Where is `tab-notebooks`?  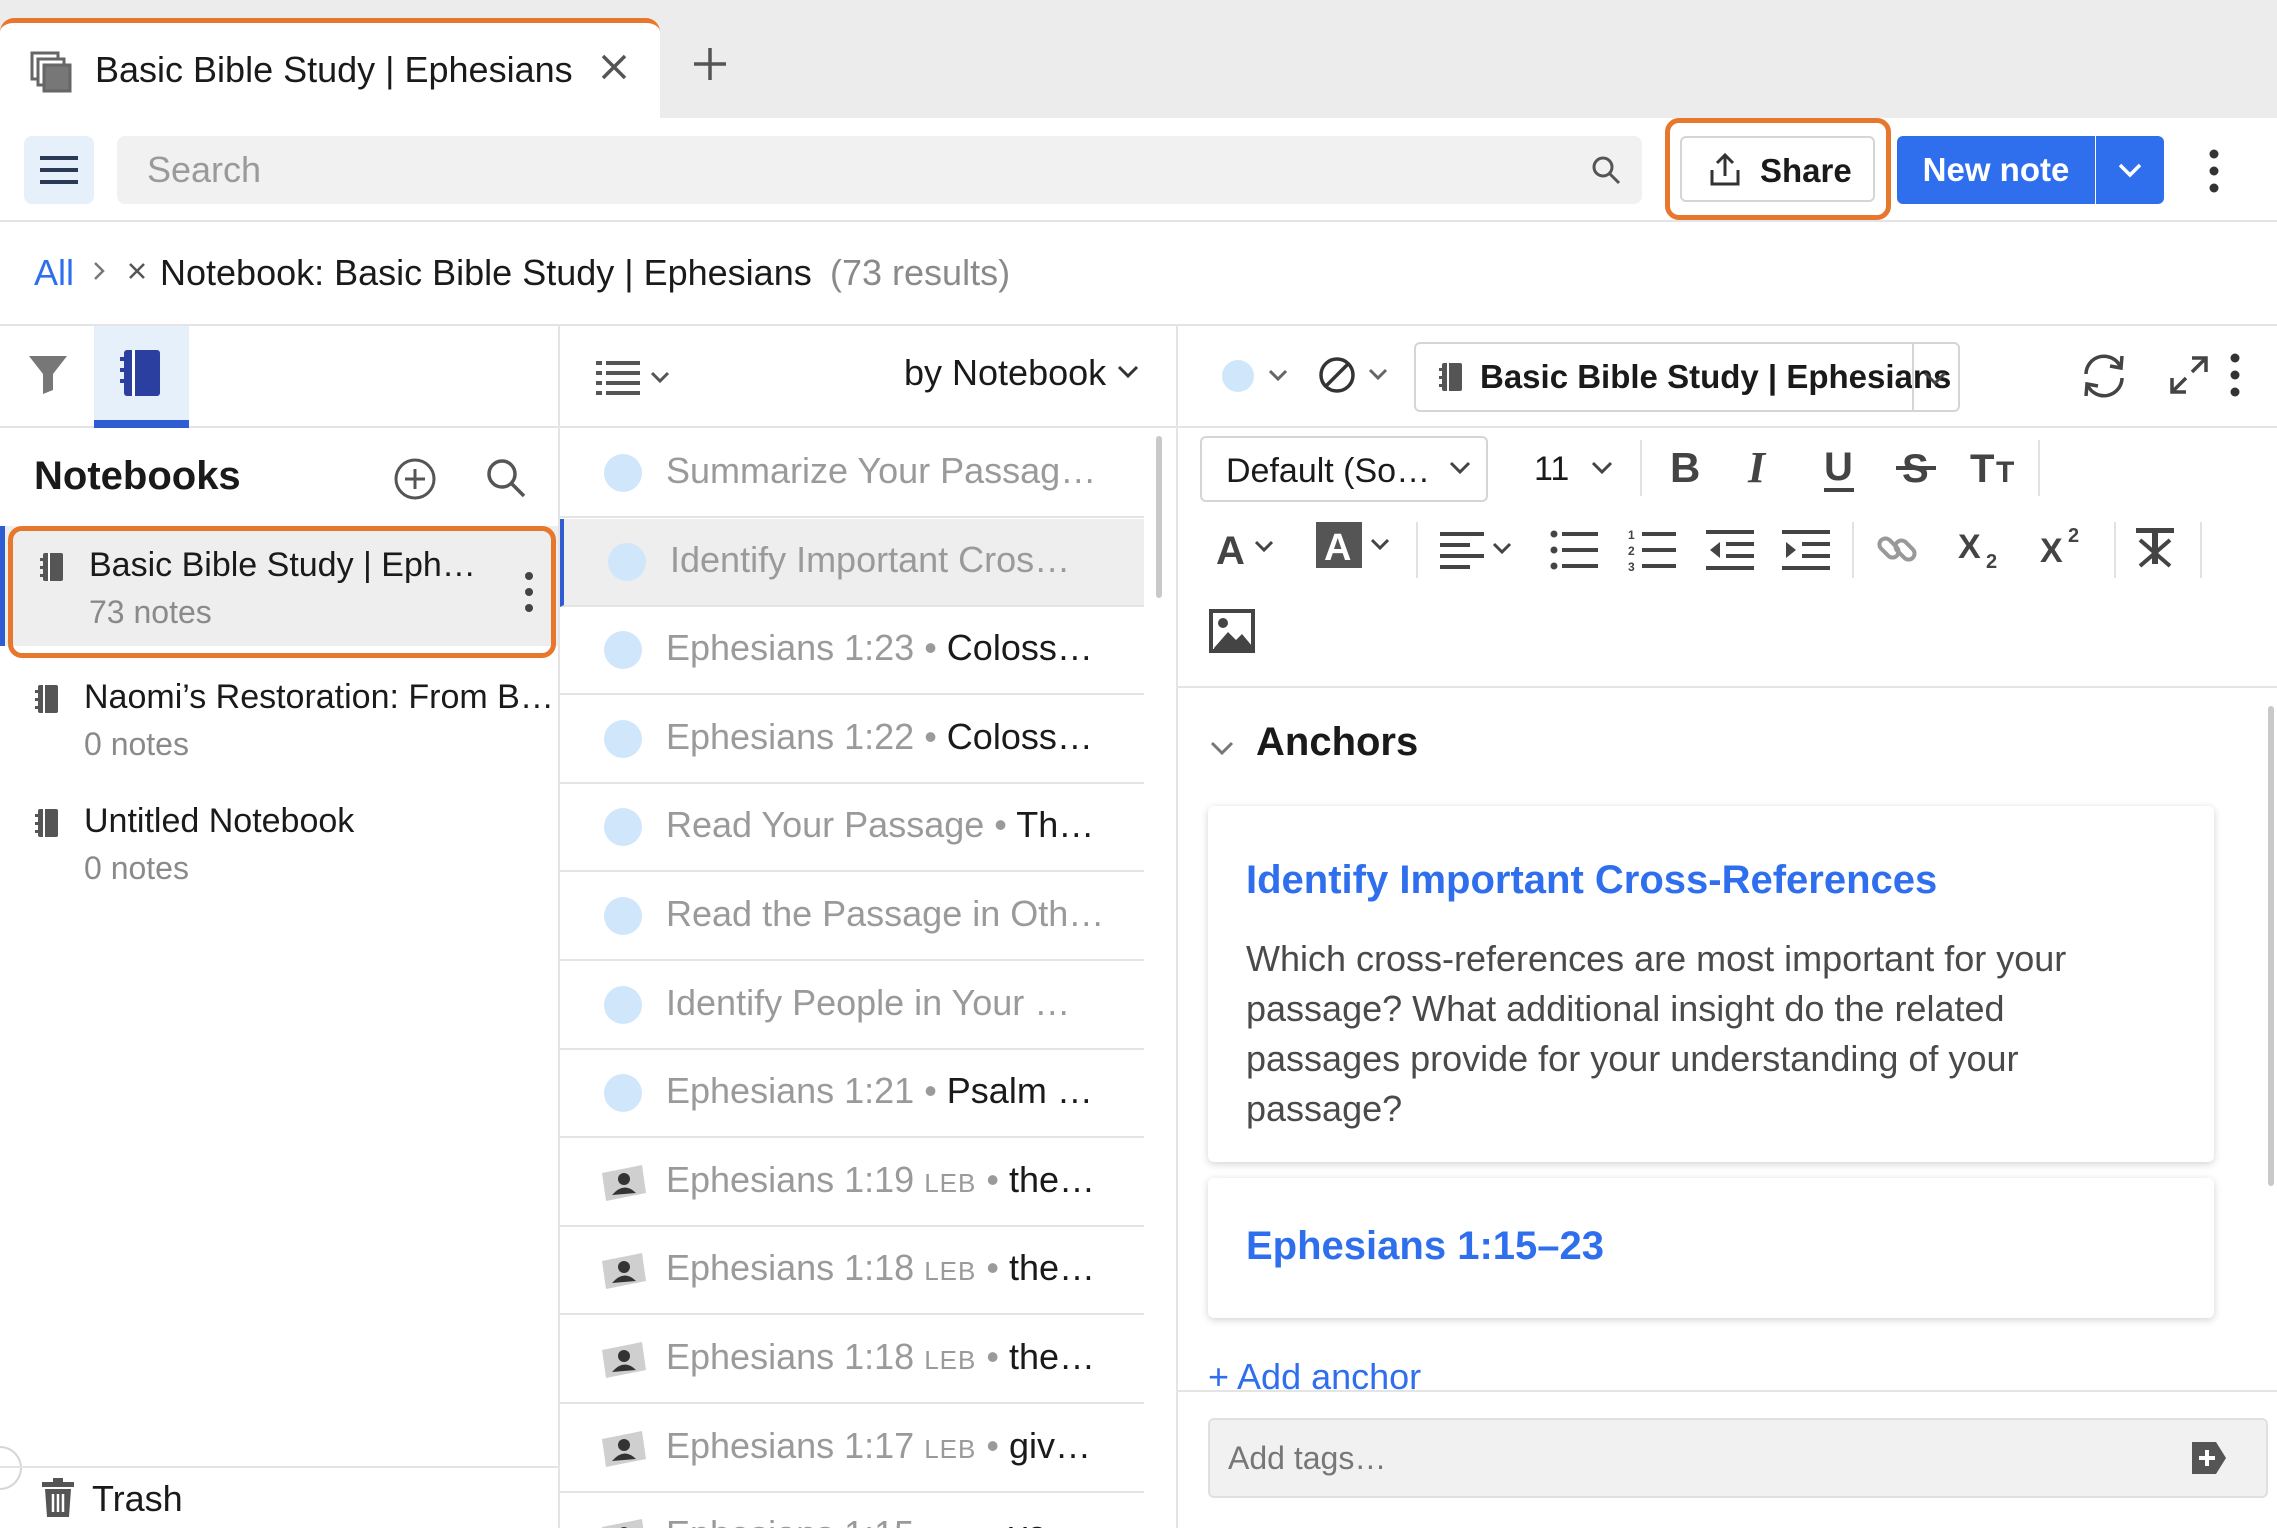
tab-notebooks is located at coordinates (141, 377).